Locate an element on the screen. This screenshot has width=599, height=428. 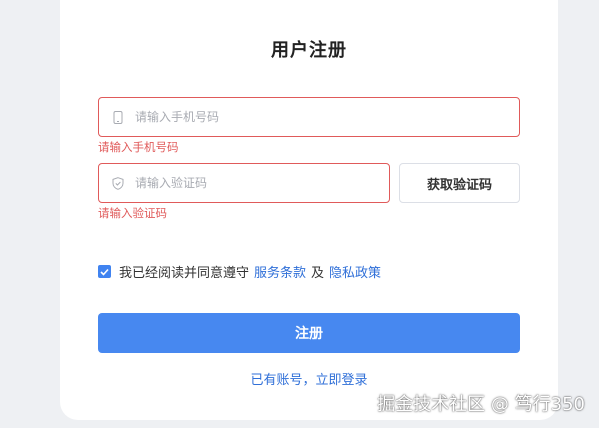
agreement-row: 我已经阅读并同意遵守 服务条款 及 隐私政策 is located at coordinates (239, 271).